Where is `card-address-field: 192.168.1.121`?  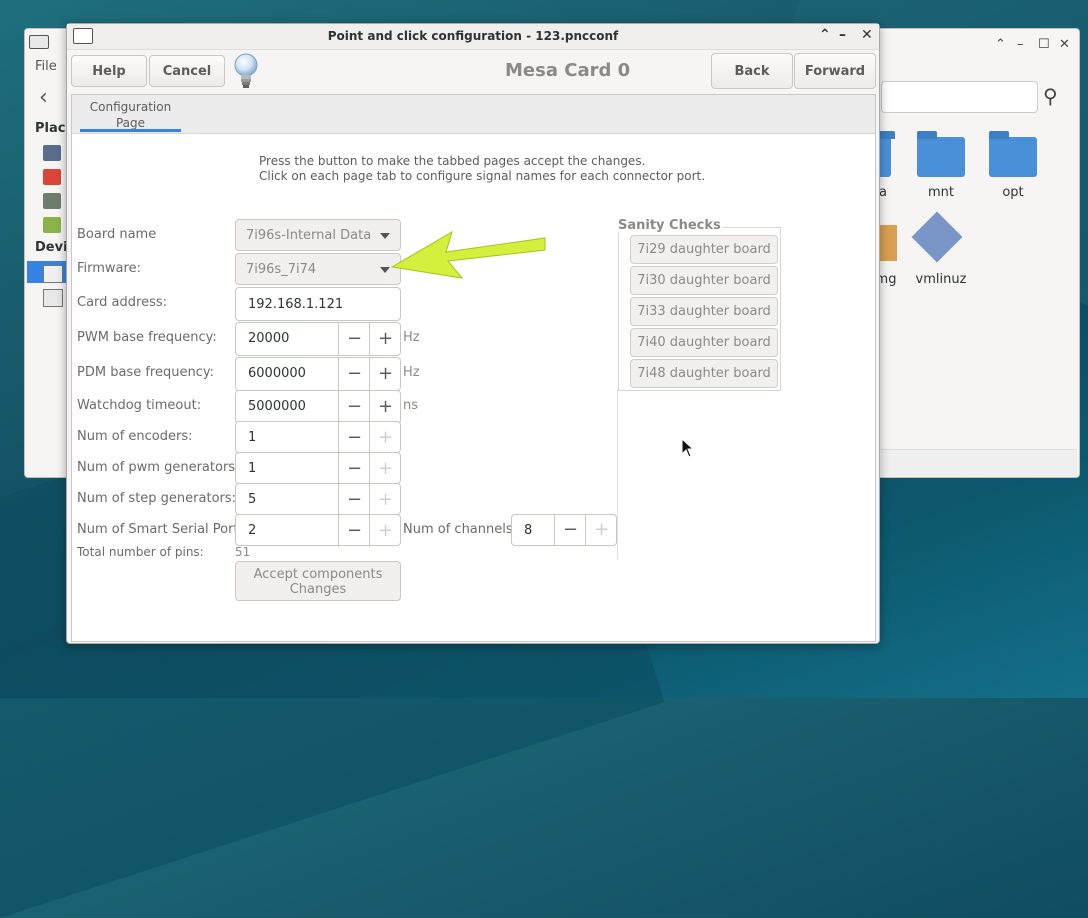 card-address-field: 192.168.1.121 is located at coordinates (318, 304).